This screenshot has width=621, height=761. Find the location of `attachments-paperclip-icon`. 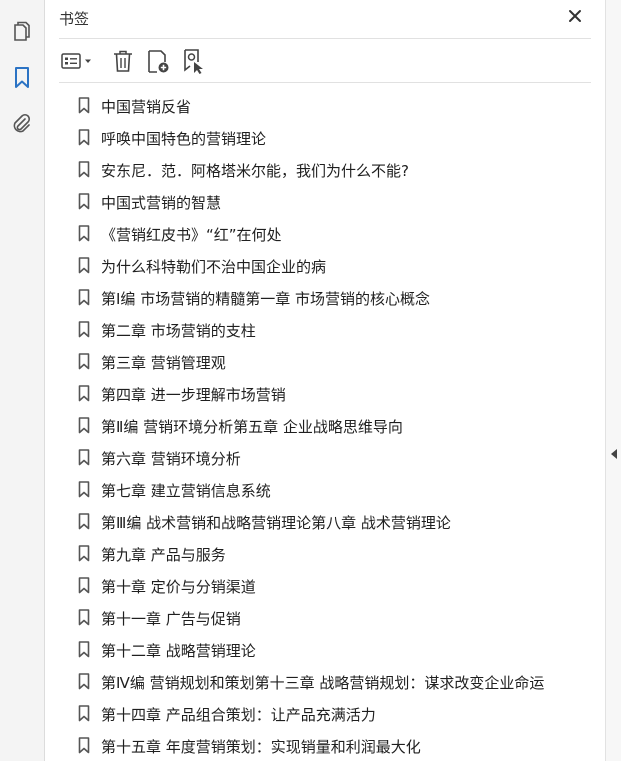

attachments-paperclip-icon is located at coordinates (22, 124).